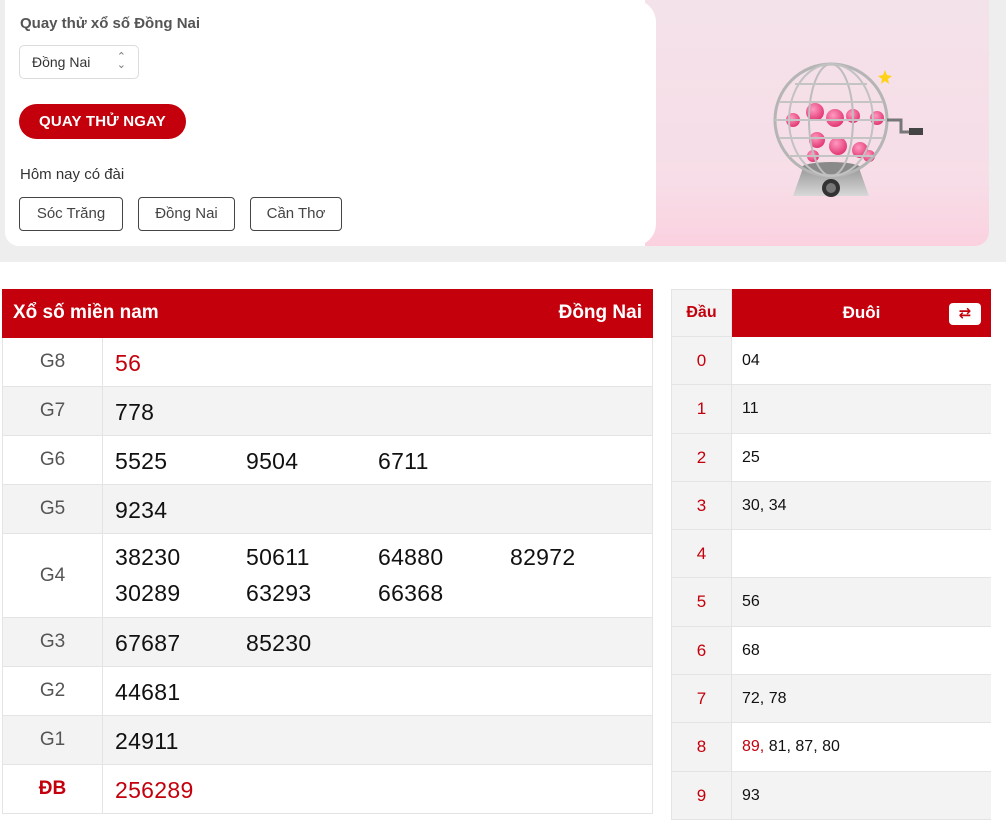 Image resolution: width=1006 pixels, height=823 pixels. Describe the element at coordinates (831, 361) in the screenshot. I see `dau-duoi-row: 0 04` at that location.